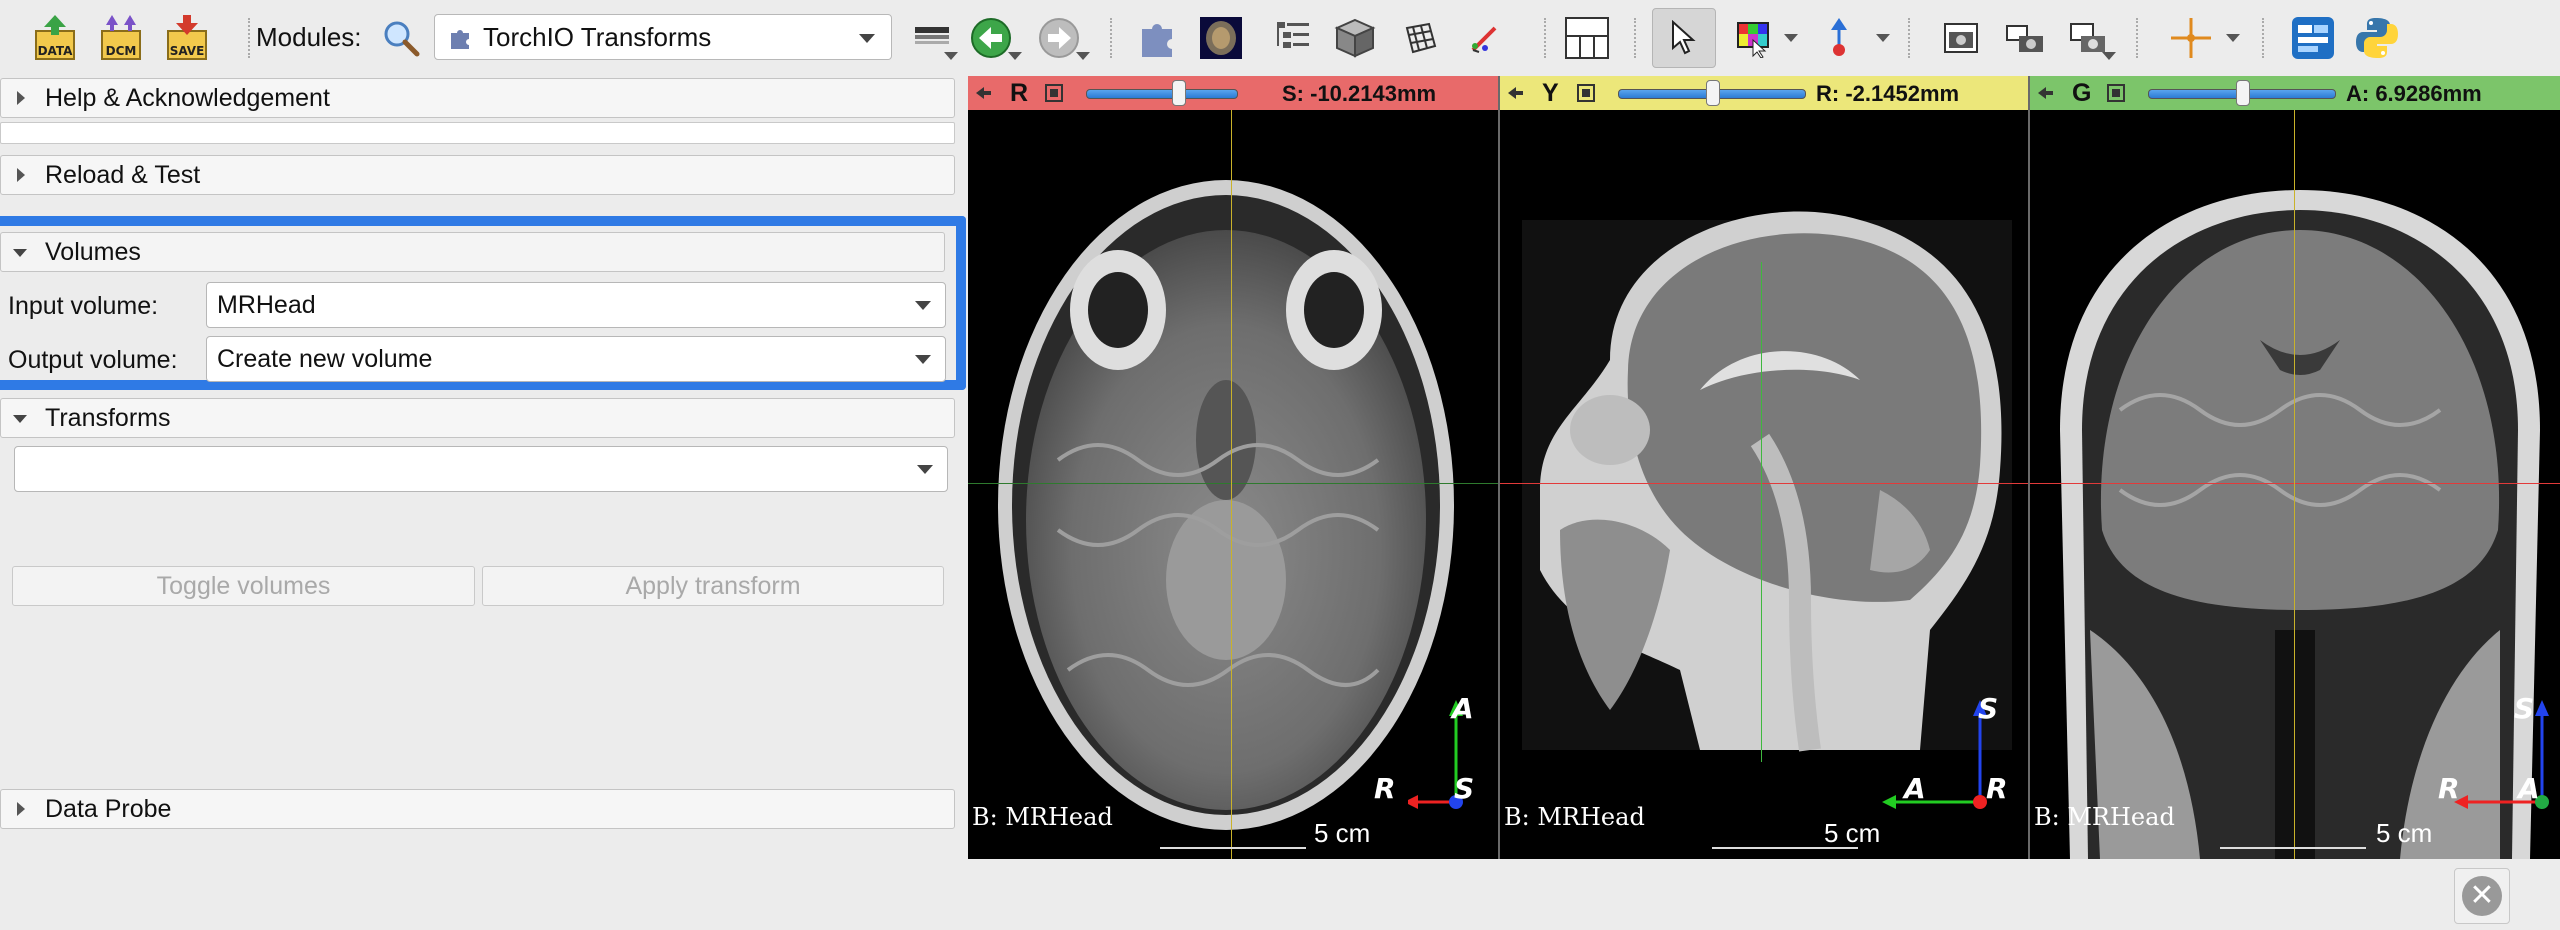 The image size is (2560, 930). I want to click on apply-transform-button: Apply transform, so click(713, 586).